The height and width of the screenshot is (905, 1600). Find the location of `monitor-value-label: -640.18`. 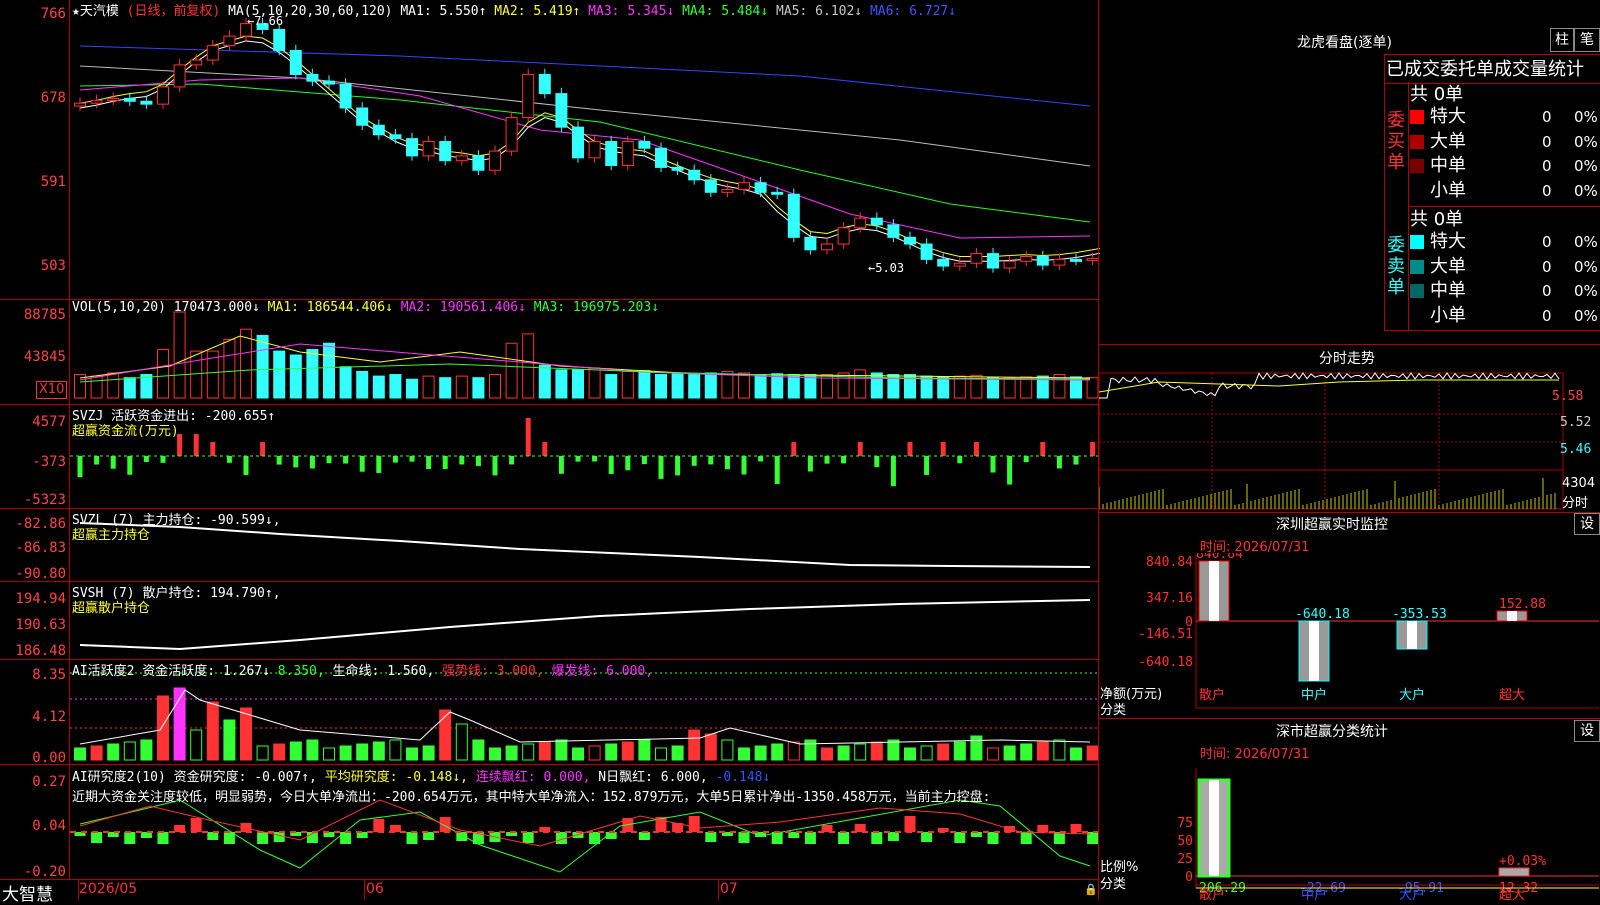

monitor-value-label: -640.18 is located at coordinates (1322, 614).